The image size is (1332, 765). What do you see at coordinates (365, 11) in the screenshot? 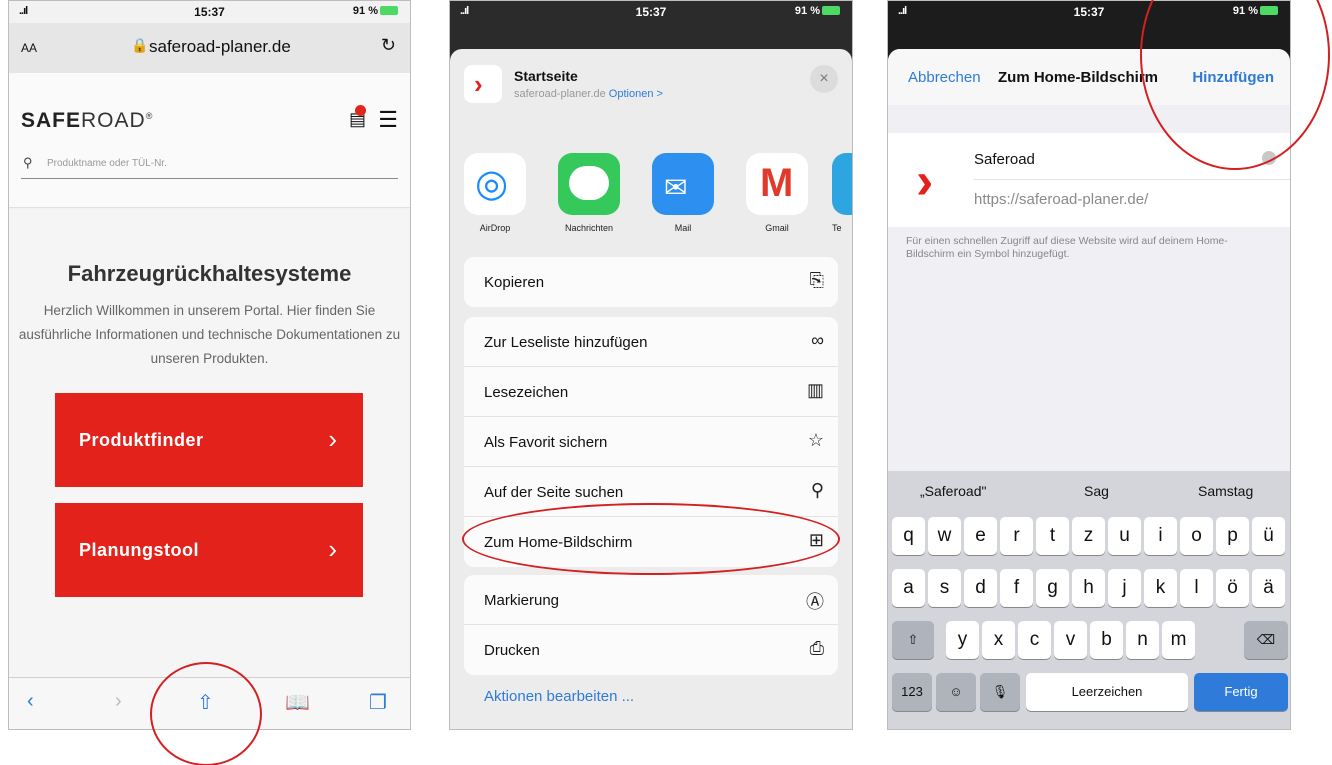
I see `battery-percent: 91 %` at bounding box center [365, 11].